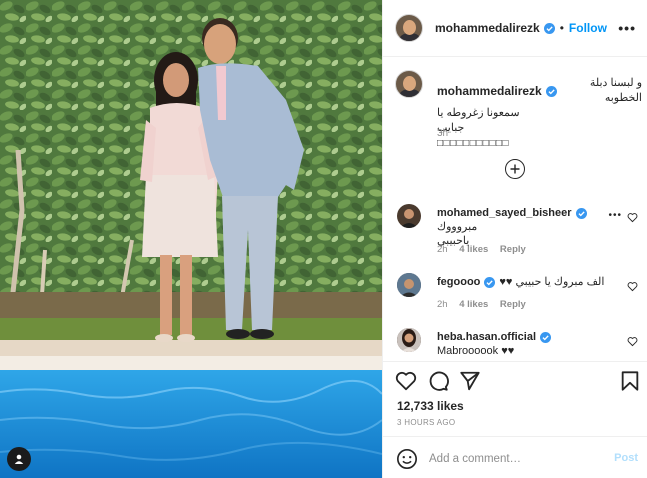 Image resolution: width=647 pixels, height=478 pixels. Describe the element at coordinates (615, 90) in the screenshot. I see `caption-line-1: و لبسنا دبلة الخطوبه` at that location.